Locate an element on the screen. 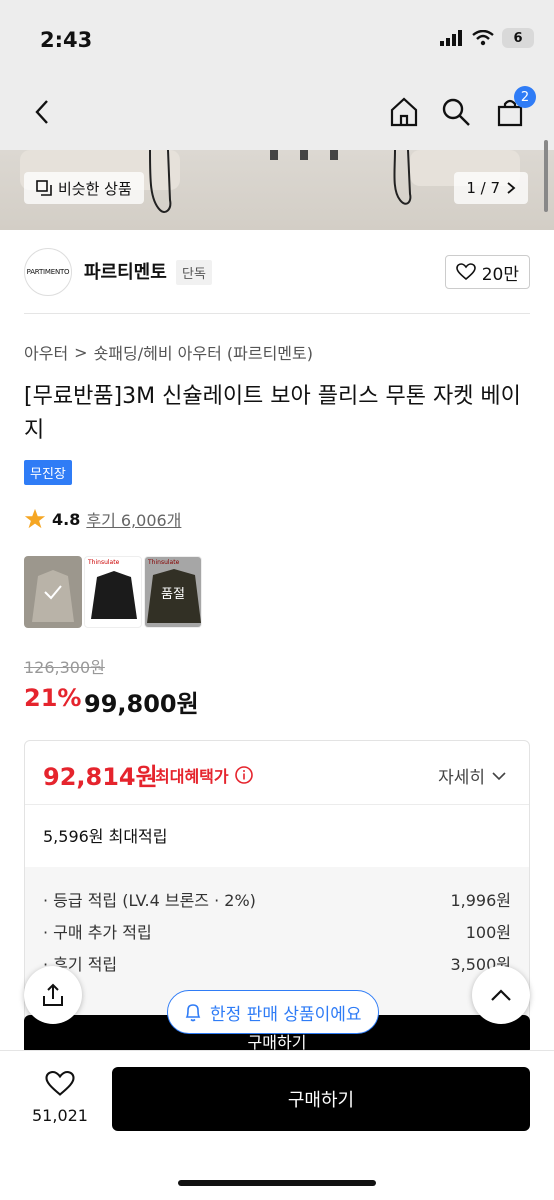 The image size is (554, 1200). breadcrumb: 아우터 > 숏패딩/헤비 아우터 (파르티멘토) is located at coordinates (168, 352).